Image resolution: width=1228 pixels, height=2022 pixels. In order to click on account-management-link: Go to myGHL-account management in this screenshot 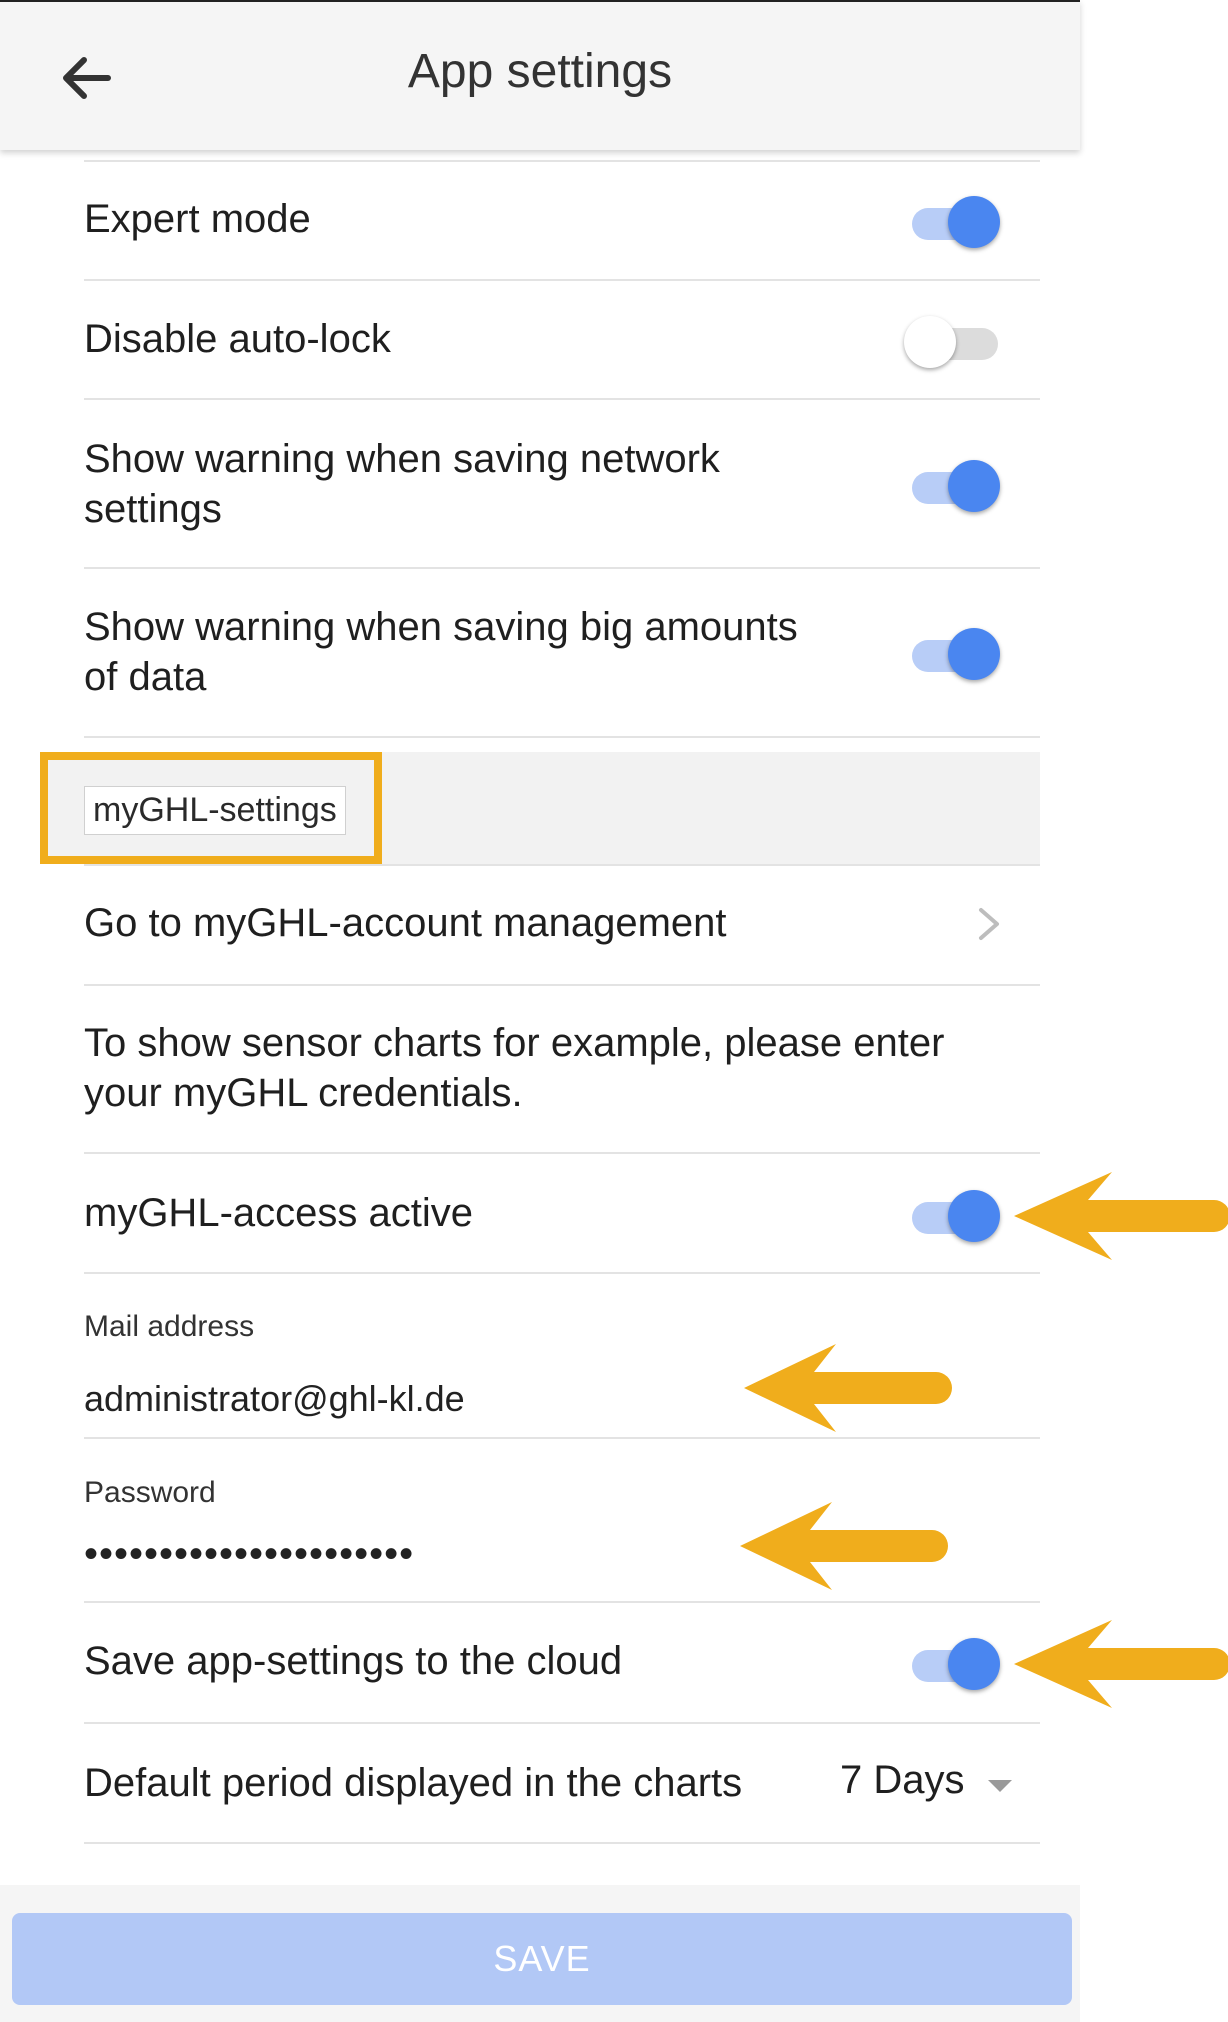, I will do `click(562, 925)`.